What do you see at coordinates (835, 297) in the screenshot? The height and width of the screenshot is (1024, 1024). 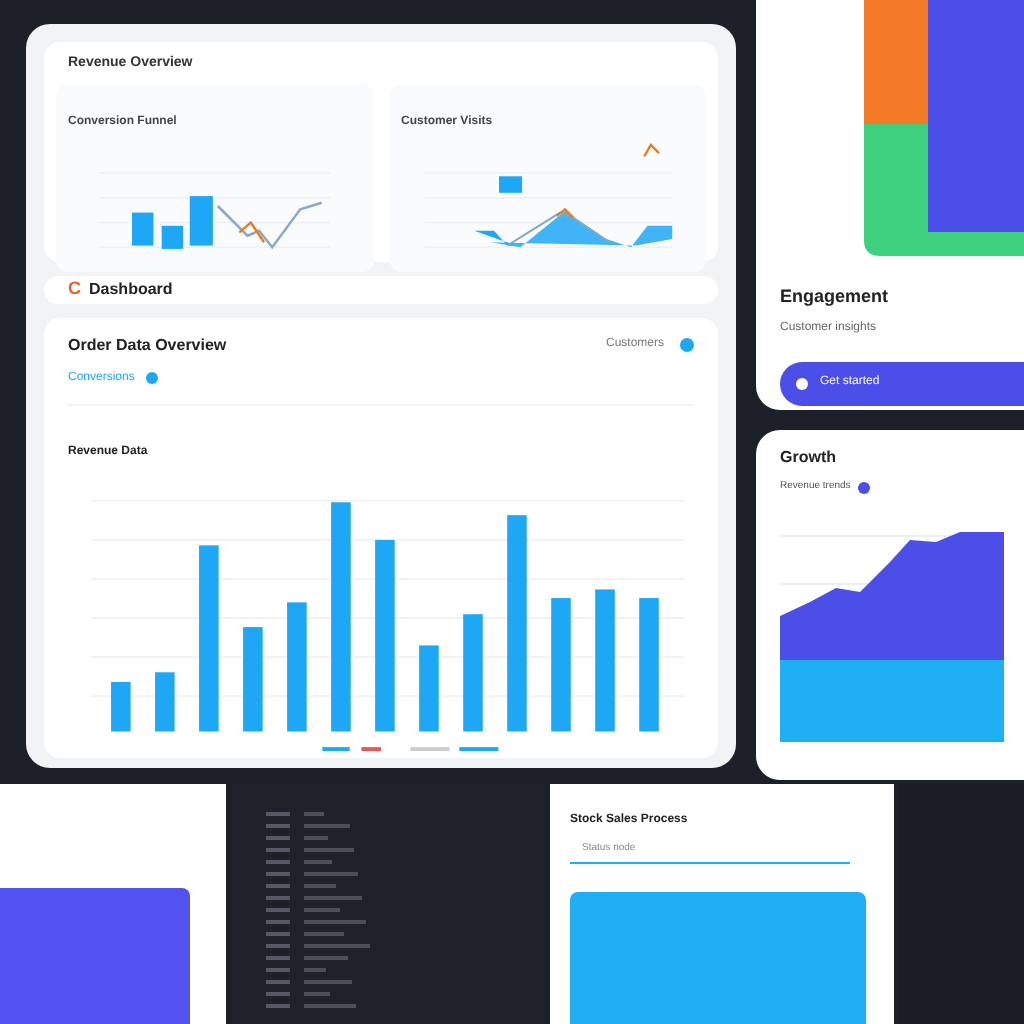 I see `card-title: Engagement` at bounding box center [835, 297].